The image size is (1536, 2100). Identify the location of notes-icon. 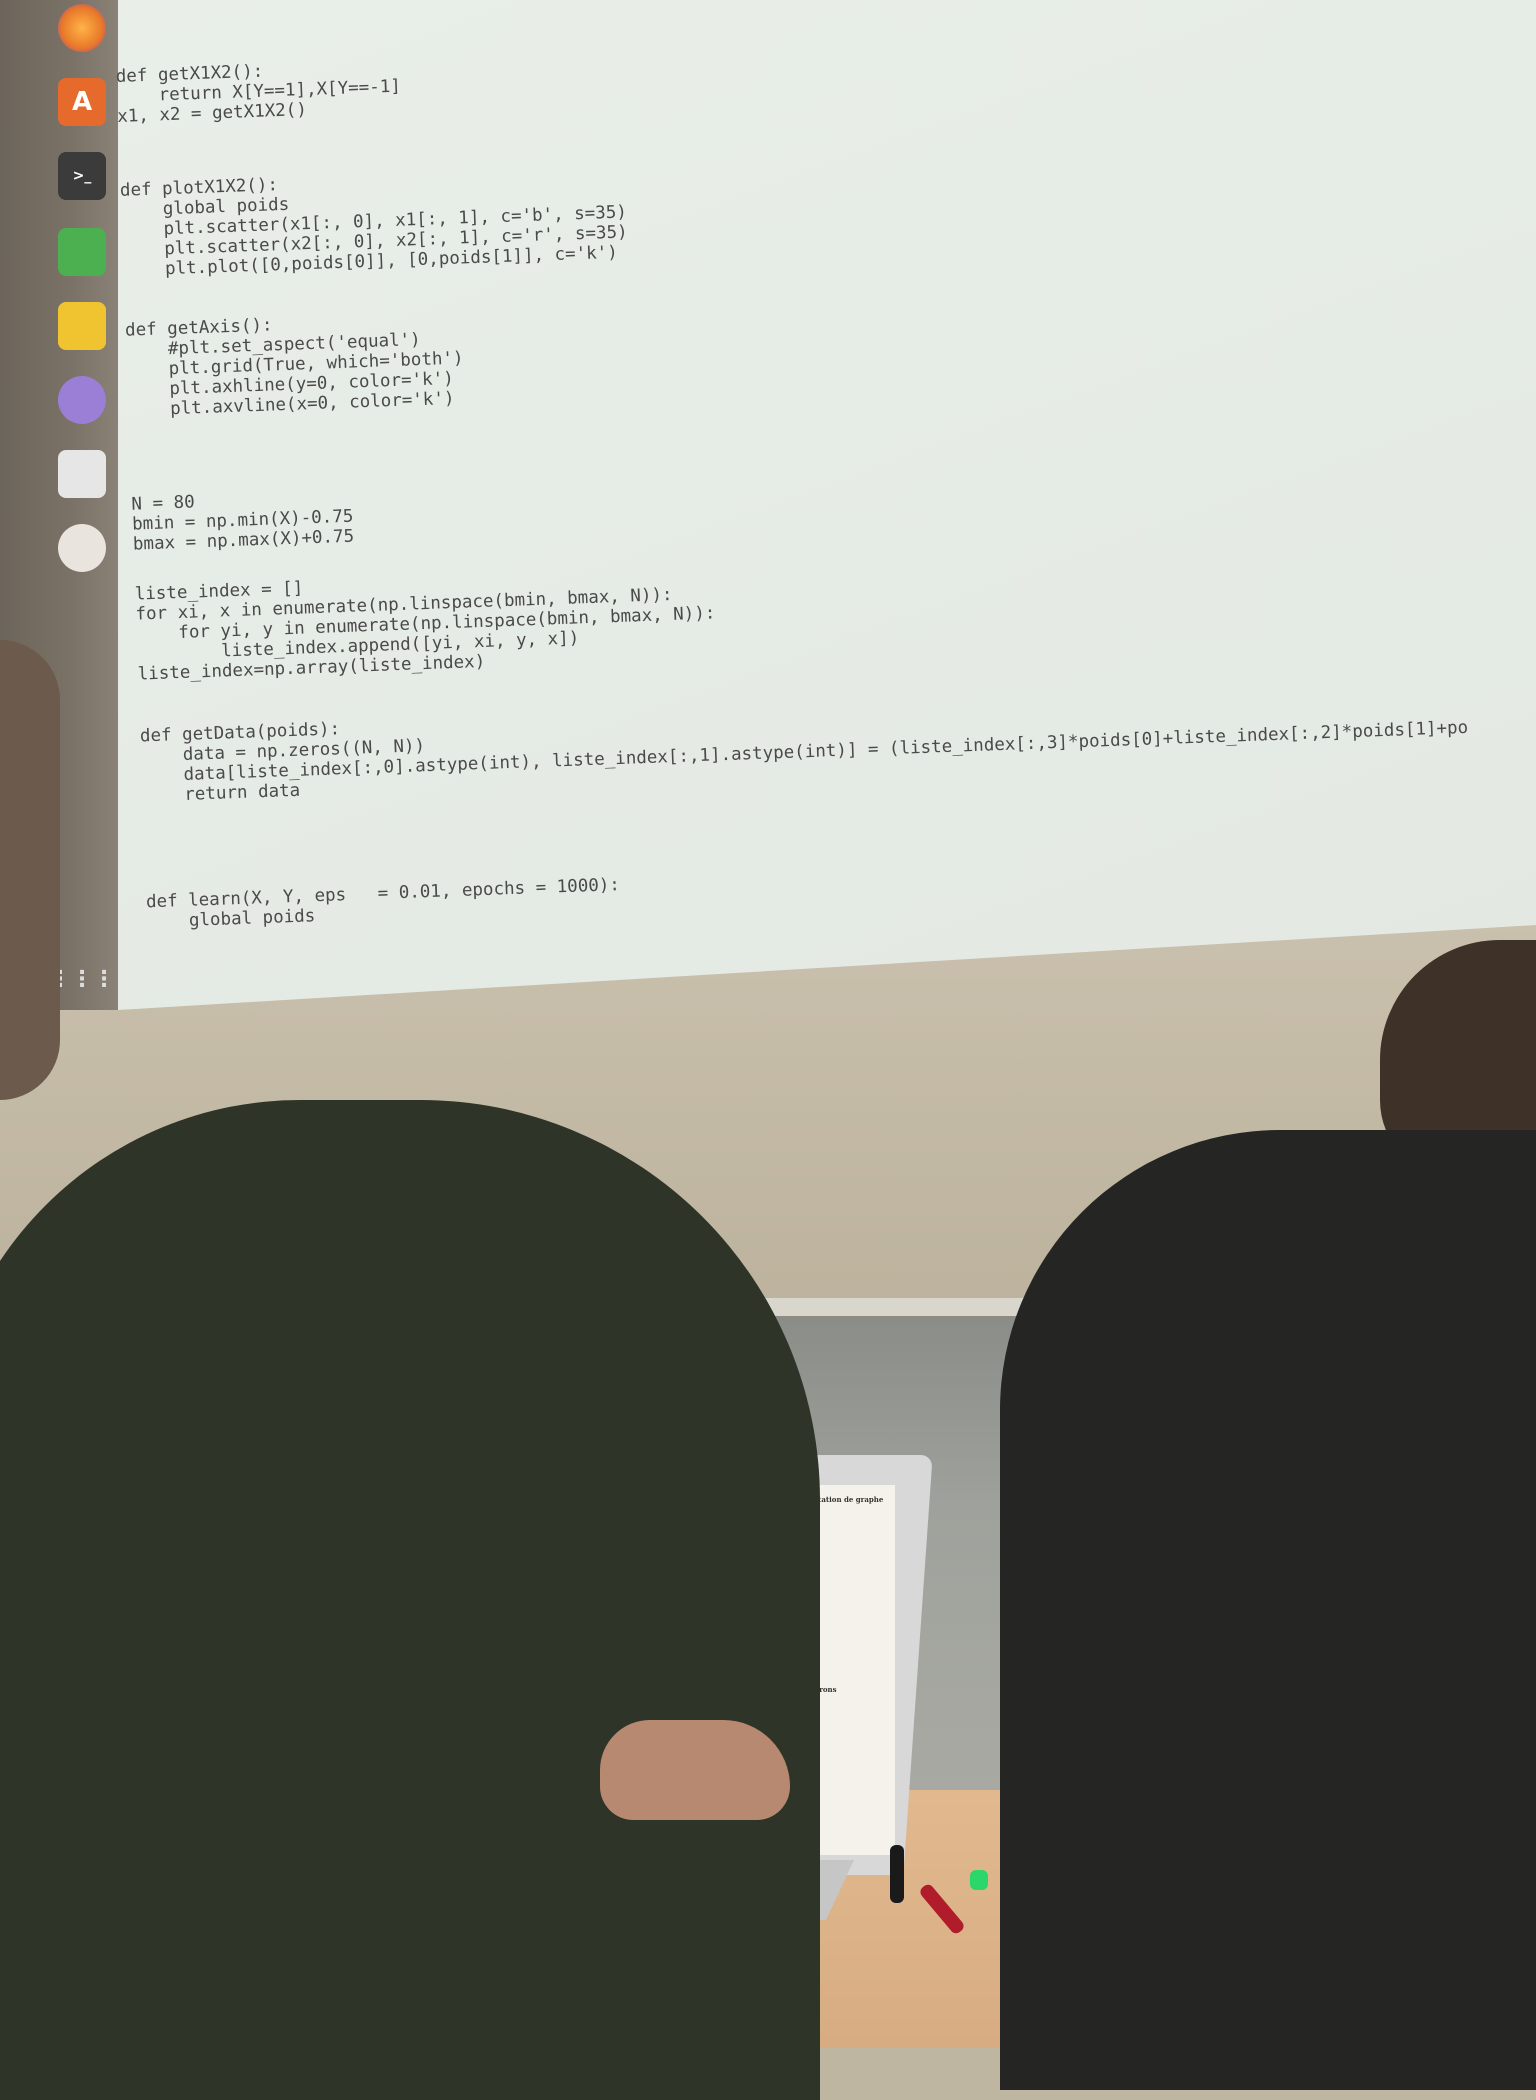
(82, 326).